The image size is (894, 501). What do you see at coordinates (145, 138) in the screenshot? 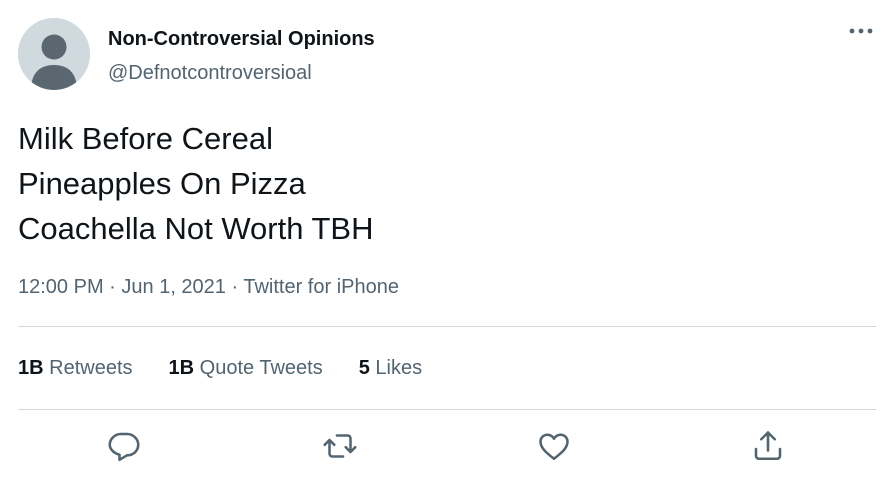
I see `tweet-text-line: Milk Before Cereal` at bounding box center [145, 138].